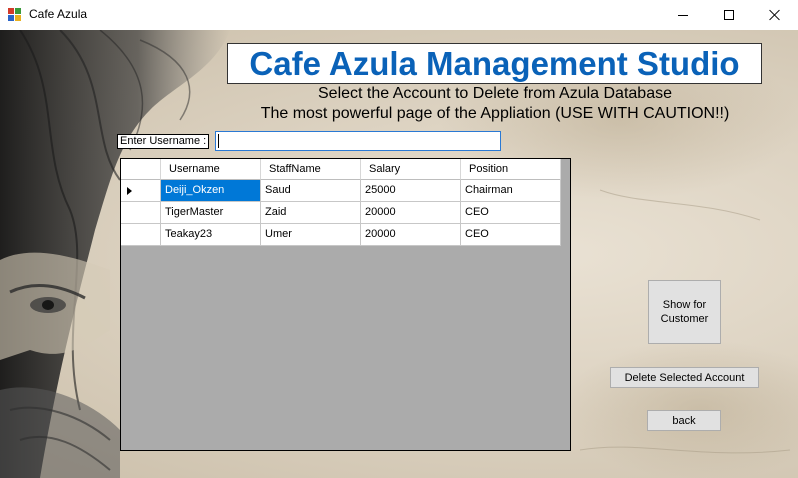 The width and height of the screenshot is (798, 478). I want to click on title-bar: Cafe Azula, so click(399, 15).